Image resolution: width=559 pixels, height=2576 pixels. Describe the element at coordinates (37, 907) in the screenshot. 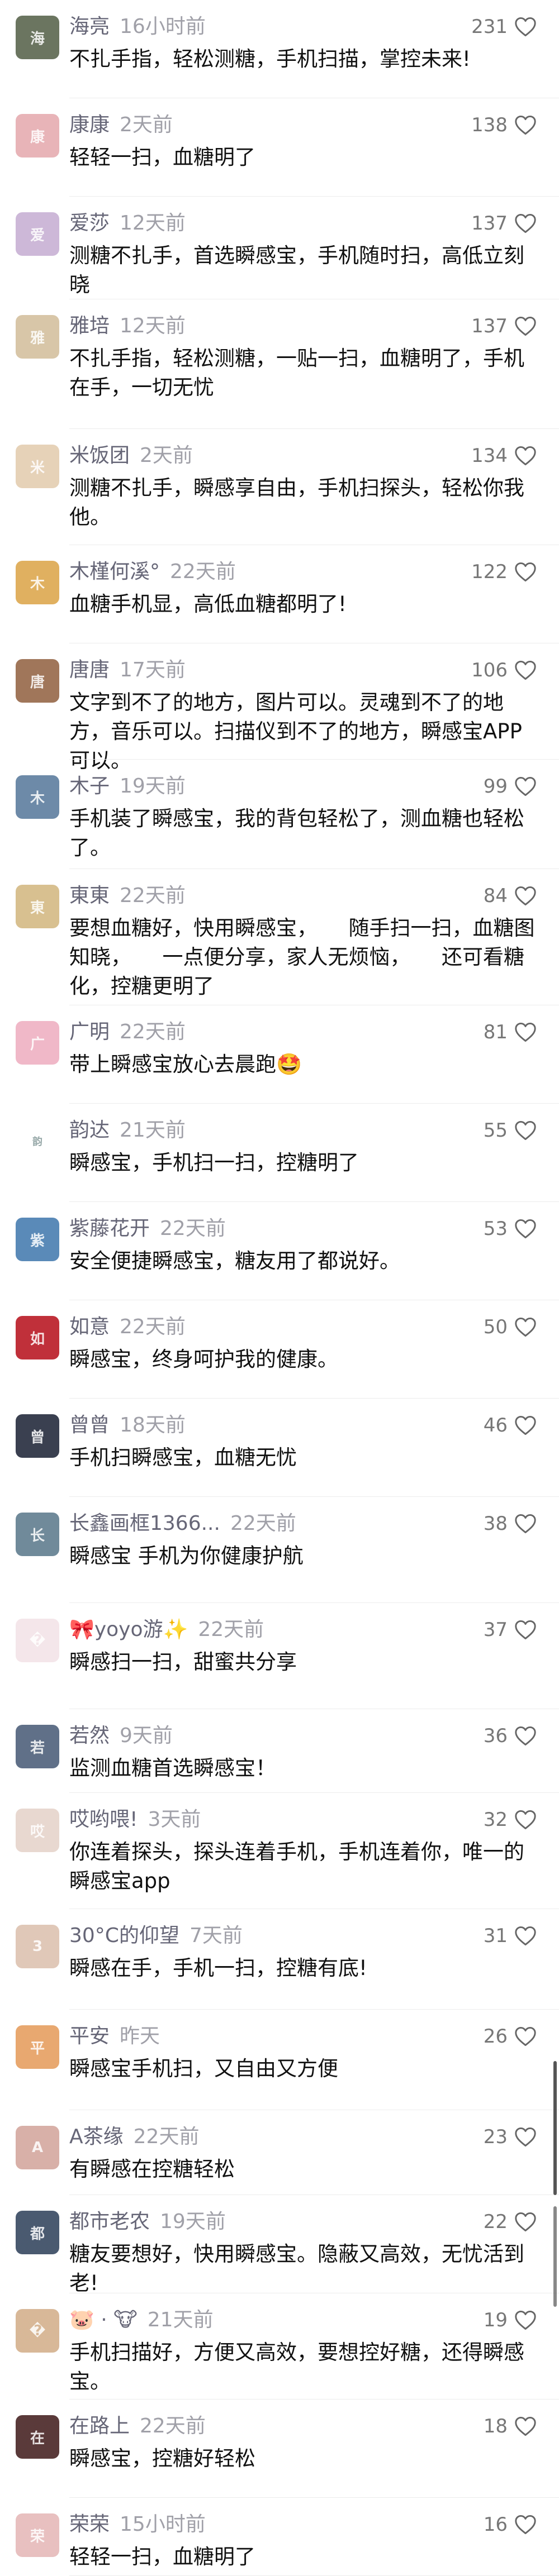

I see `photo-avatar-icon: 東` at that location.